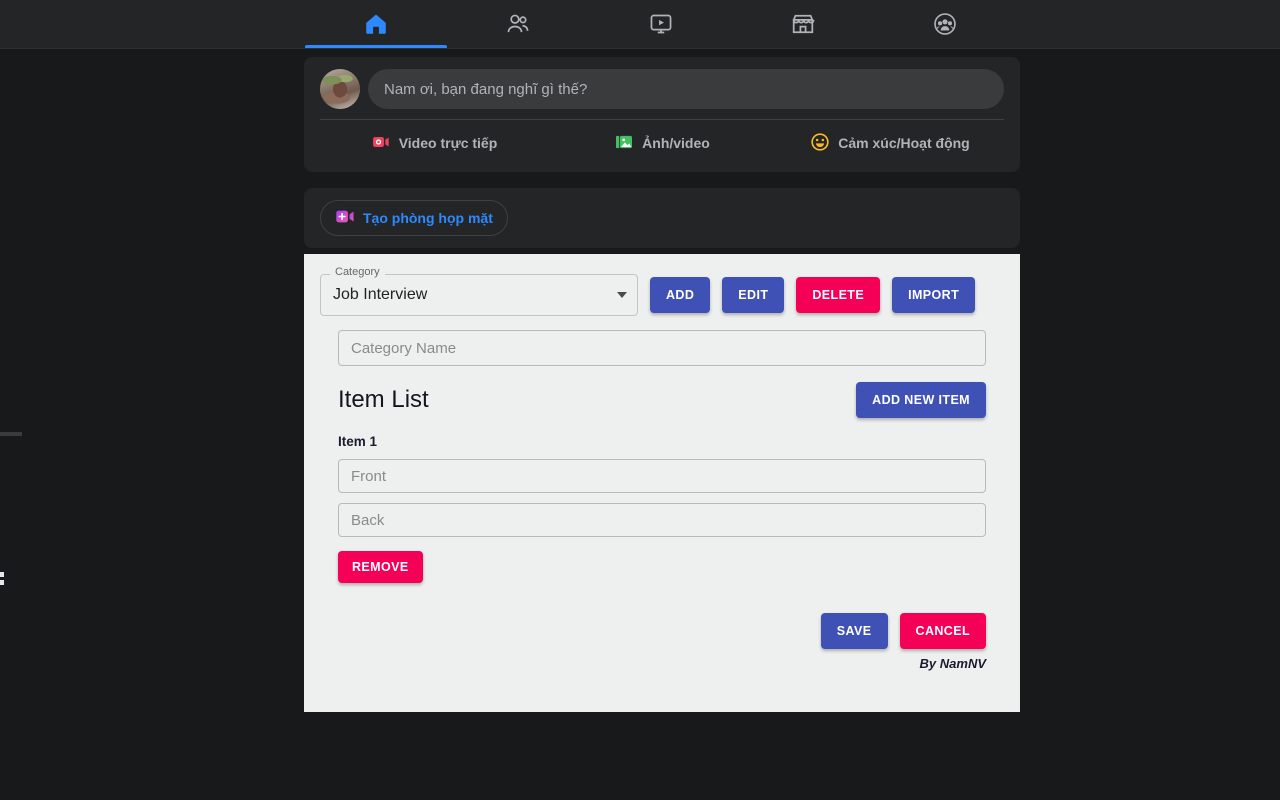  What do you see at coordinates (11, 434) in the screenshot?
I see `offscreen-divider-artifact` at bounding box center [11, 434].